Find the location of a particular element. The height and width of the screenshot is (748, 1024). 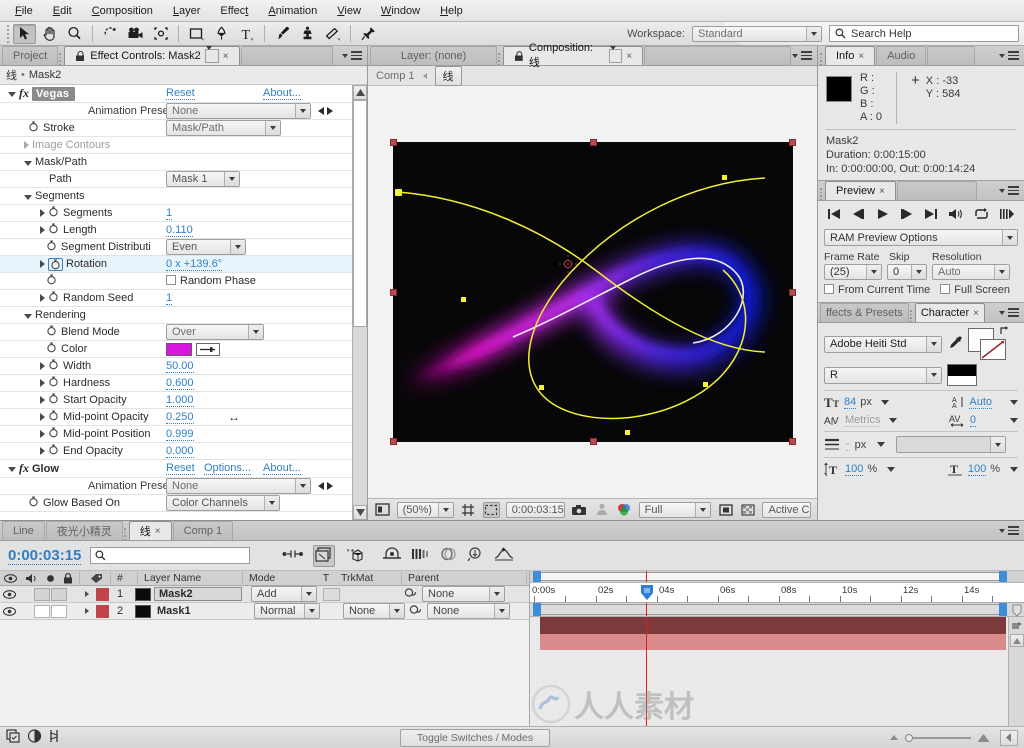

row-segments-group: Segments is located at coordinates (176, 196).